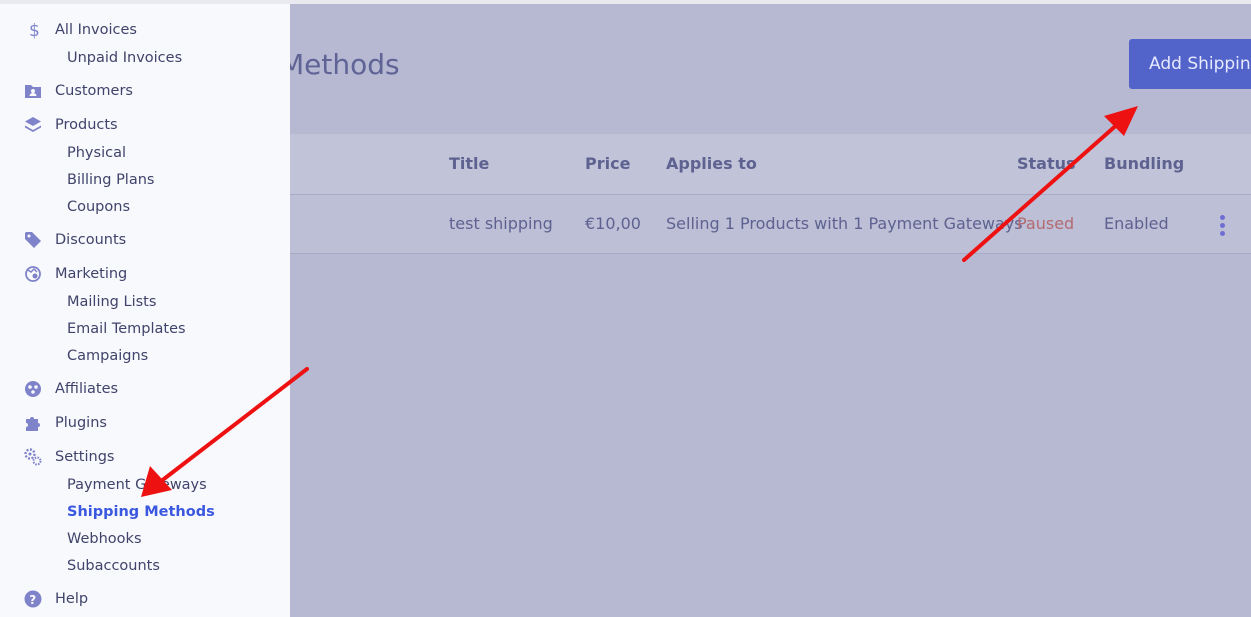 The width and height of the screenshot is (1251, 617). Describe the element at coordinates (94, 91) in the screenshot. I see `sidebar-item-label: Customers` at that location.